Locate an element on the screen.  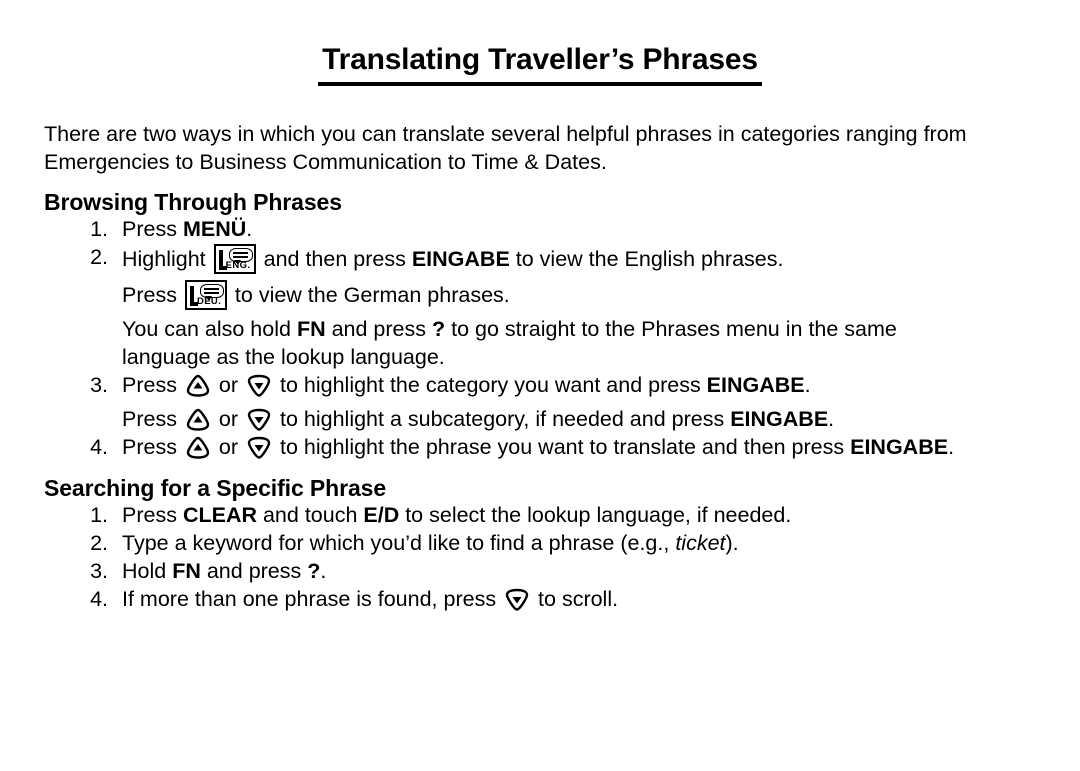
emphasis-bold: E/D is located at coordinates (381, 515).